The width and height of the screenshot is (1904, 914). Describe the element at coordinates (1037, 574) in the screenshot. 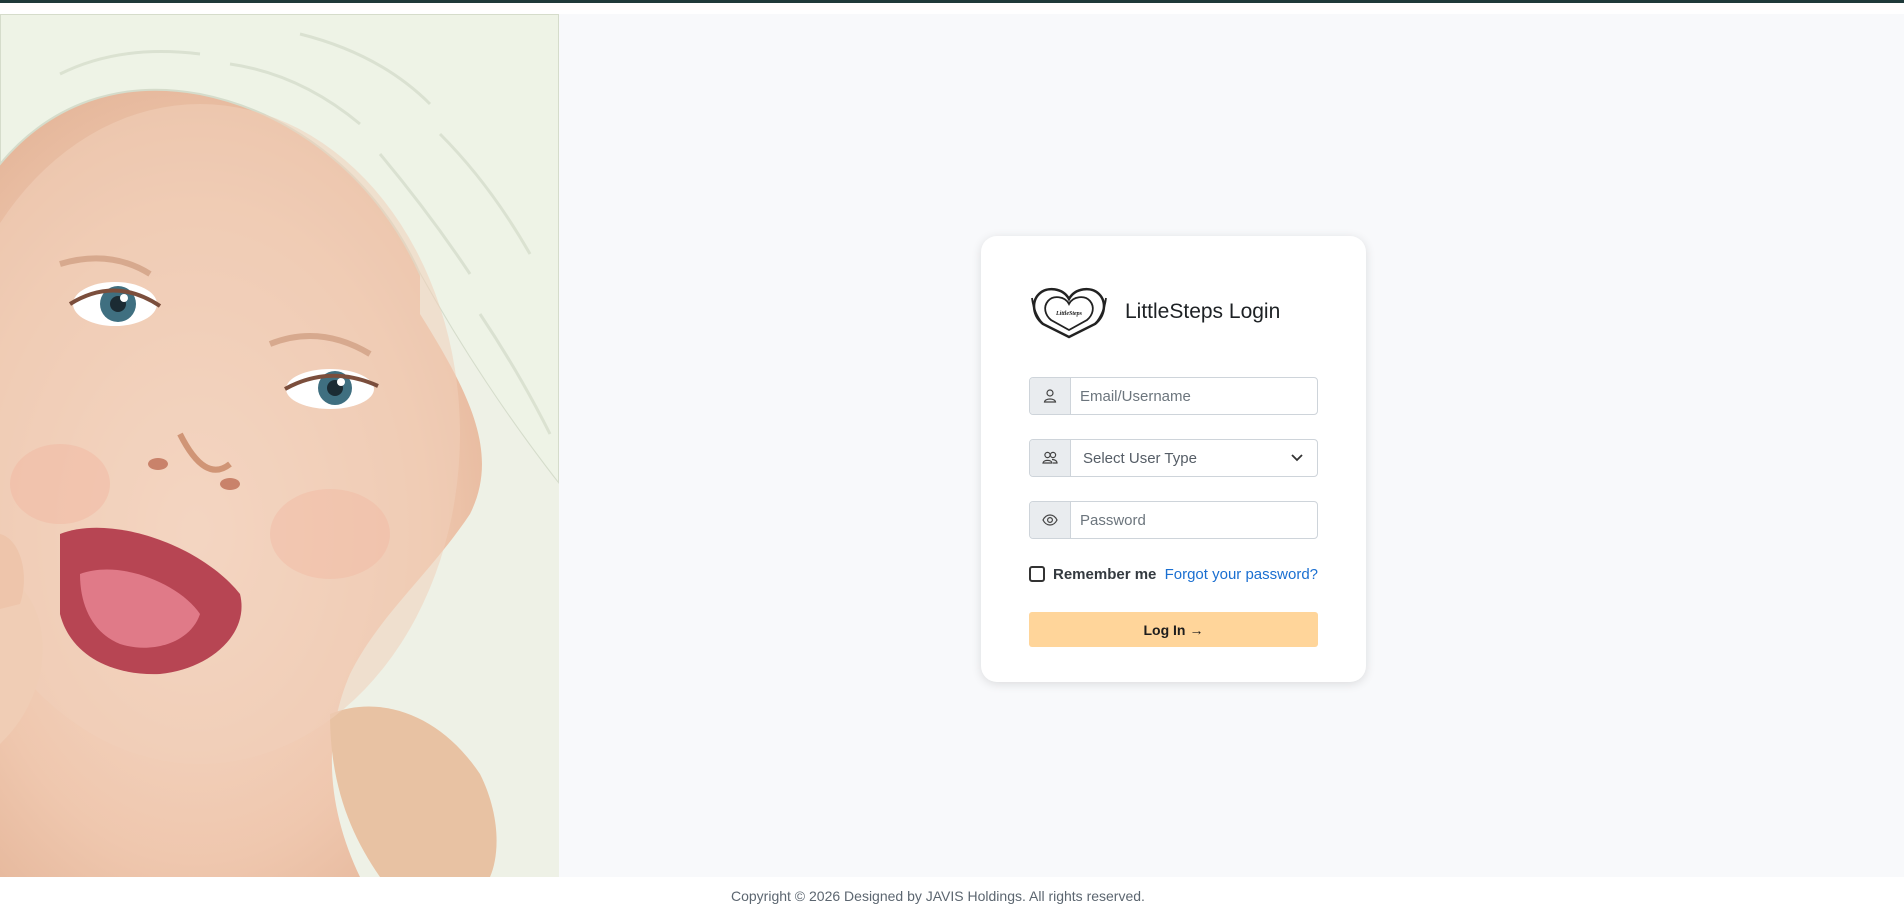

I see `remember-checkbox` at that location.